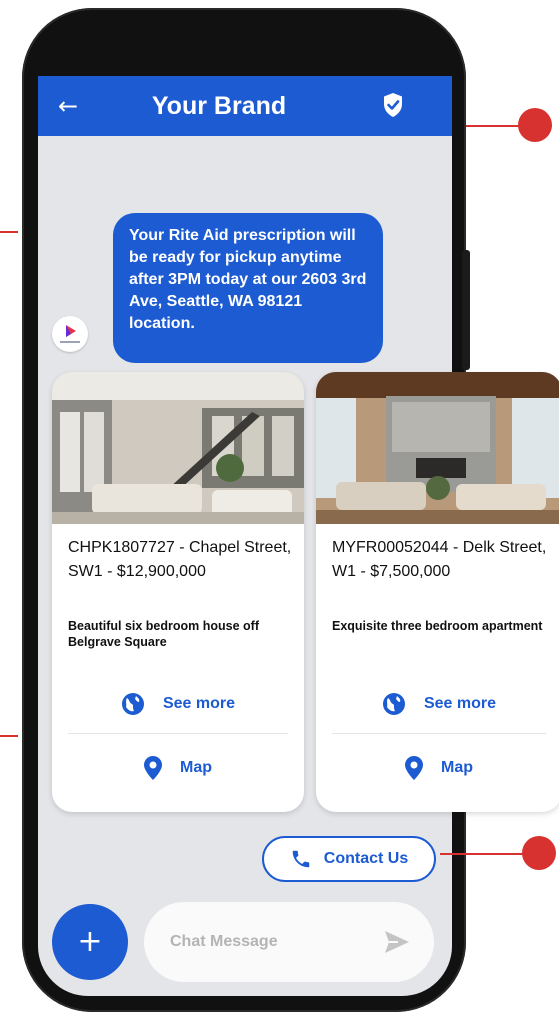  I want to click on contact-us-button: Contact Us, so click(349, 859).